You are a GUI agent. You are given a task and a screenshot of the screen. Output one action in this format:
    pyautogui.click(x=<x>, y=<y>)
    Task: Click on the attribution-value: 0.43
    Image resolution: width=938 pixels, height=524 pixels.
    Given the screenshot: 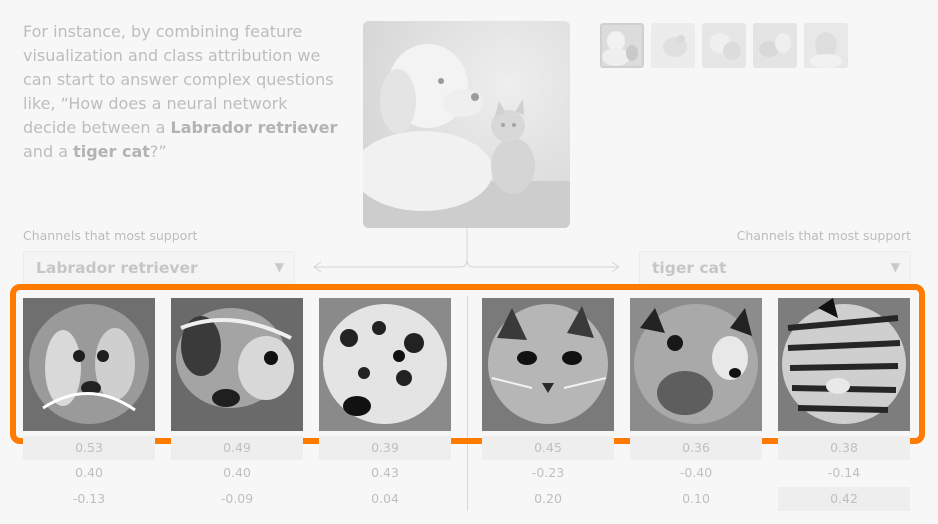 What is the action you would take?
    pyautogui.click(x=385, y=472)
    